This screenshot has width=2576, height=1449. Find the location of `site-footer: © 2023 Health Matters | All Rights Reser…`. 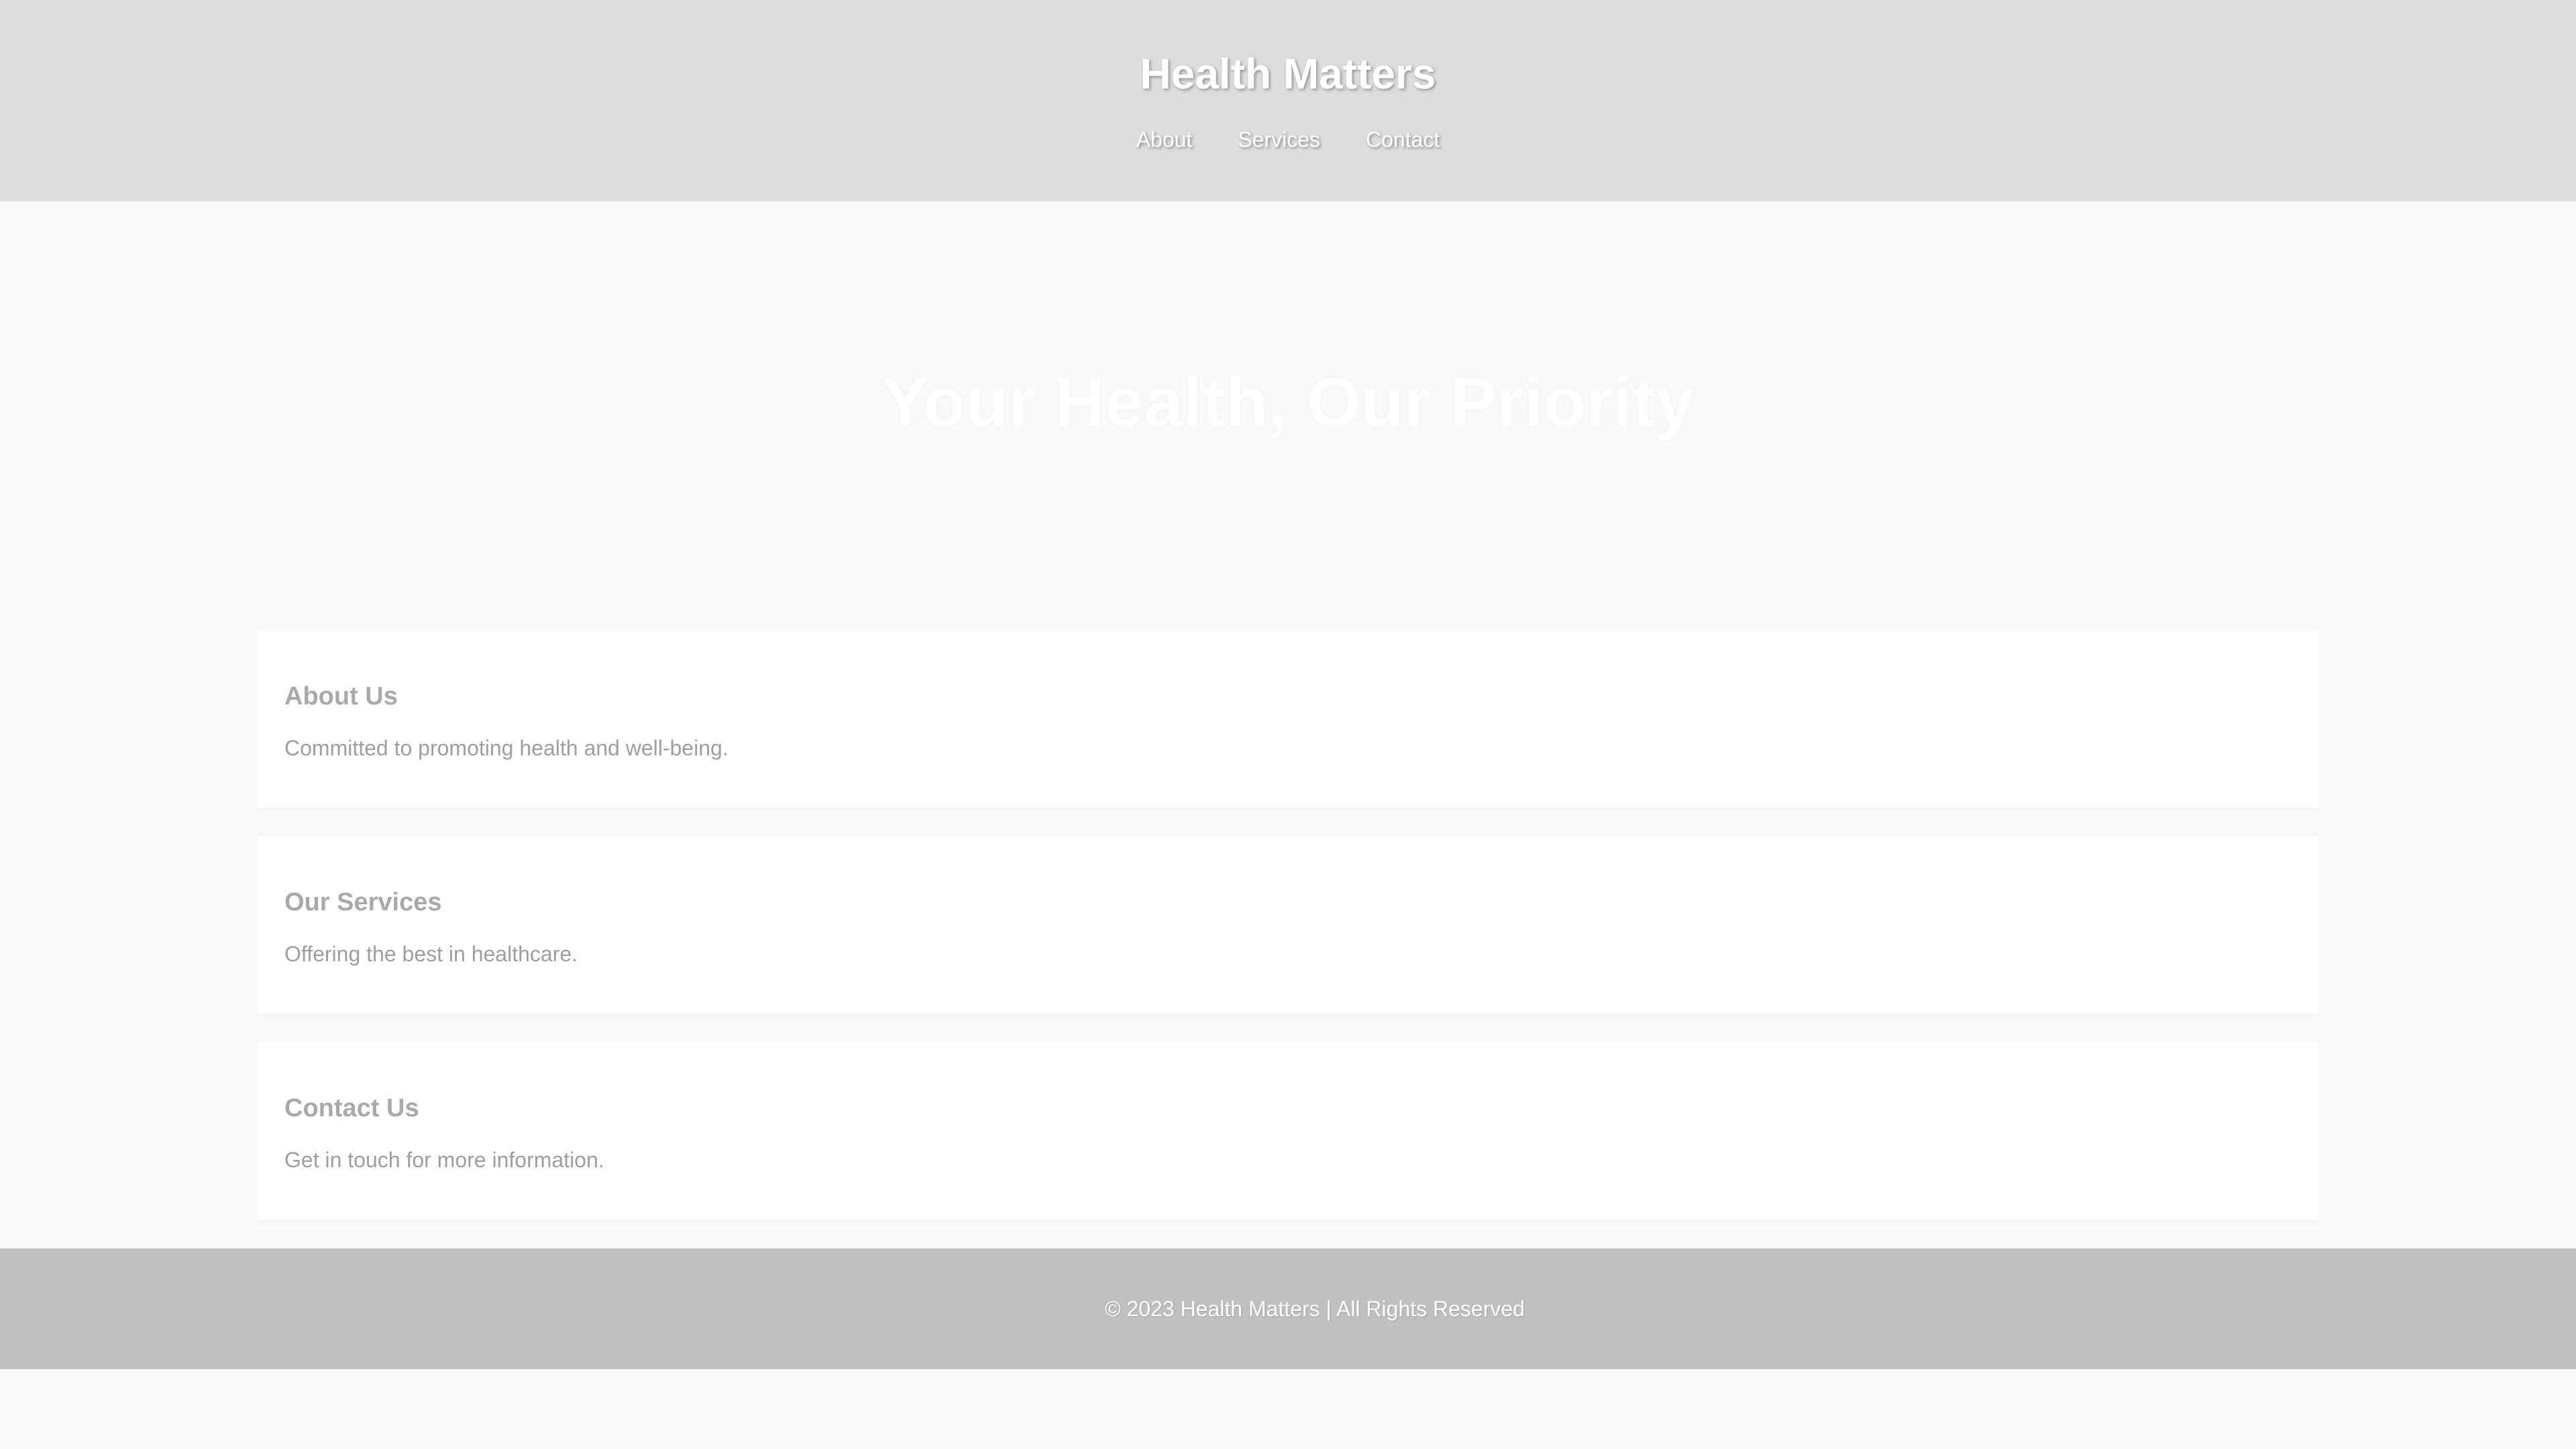

site-footer: © 2023 Health Matters | All Rights Reser… is located at coordinates (1288, 1308).